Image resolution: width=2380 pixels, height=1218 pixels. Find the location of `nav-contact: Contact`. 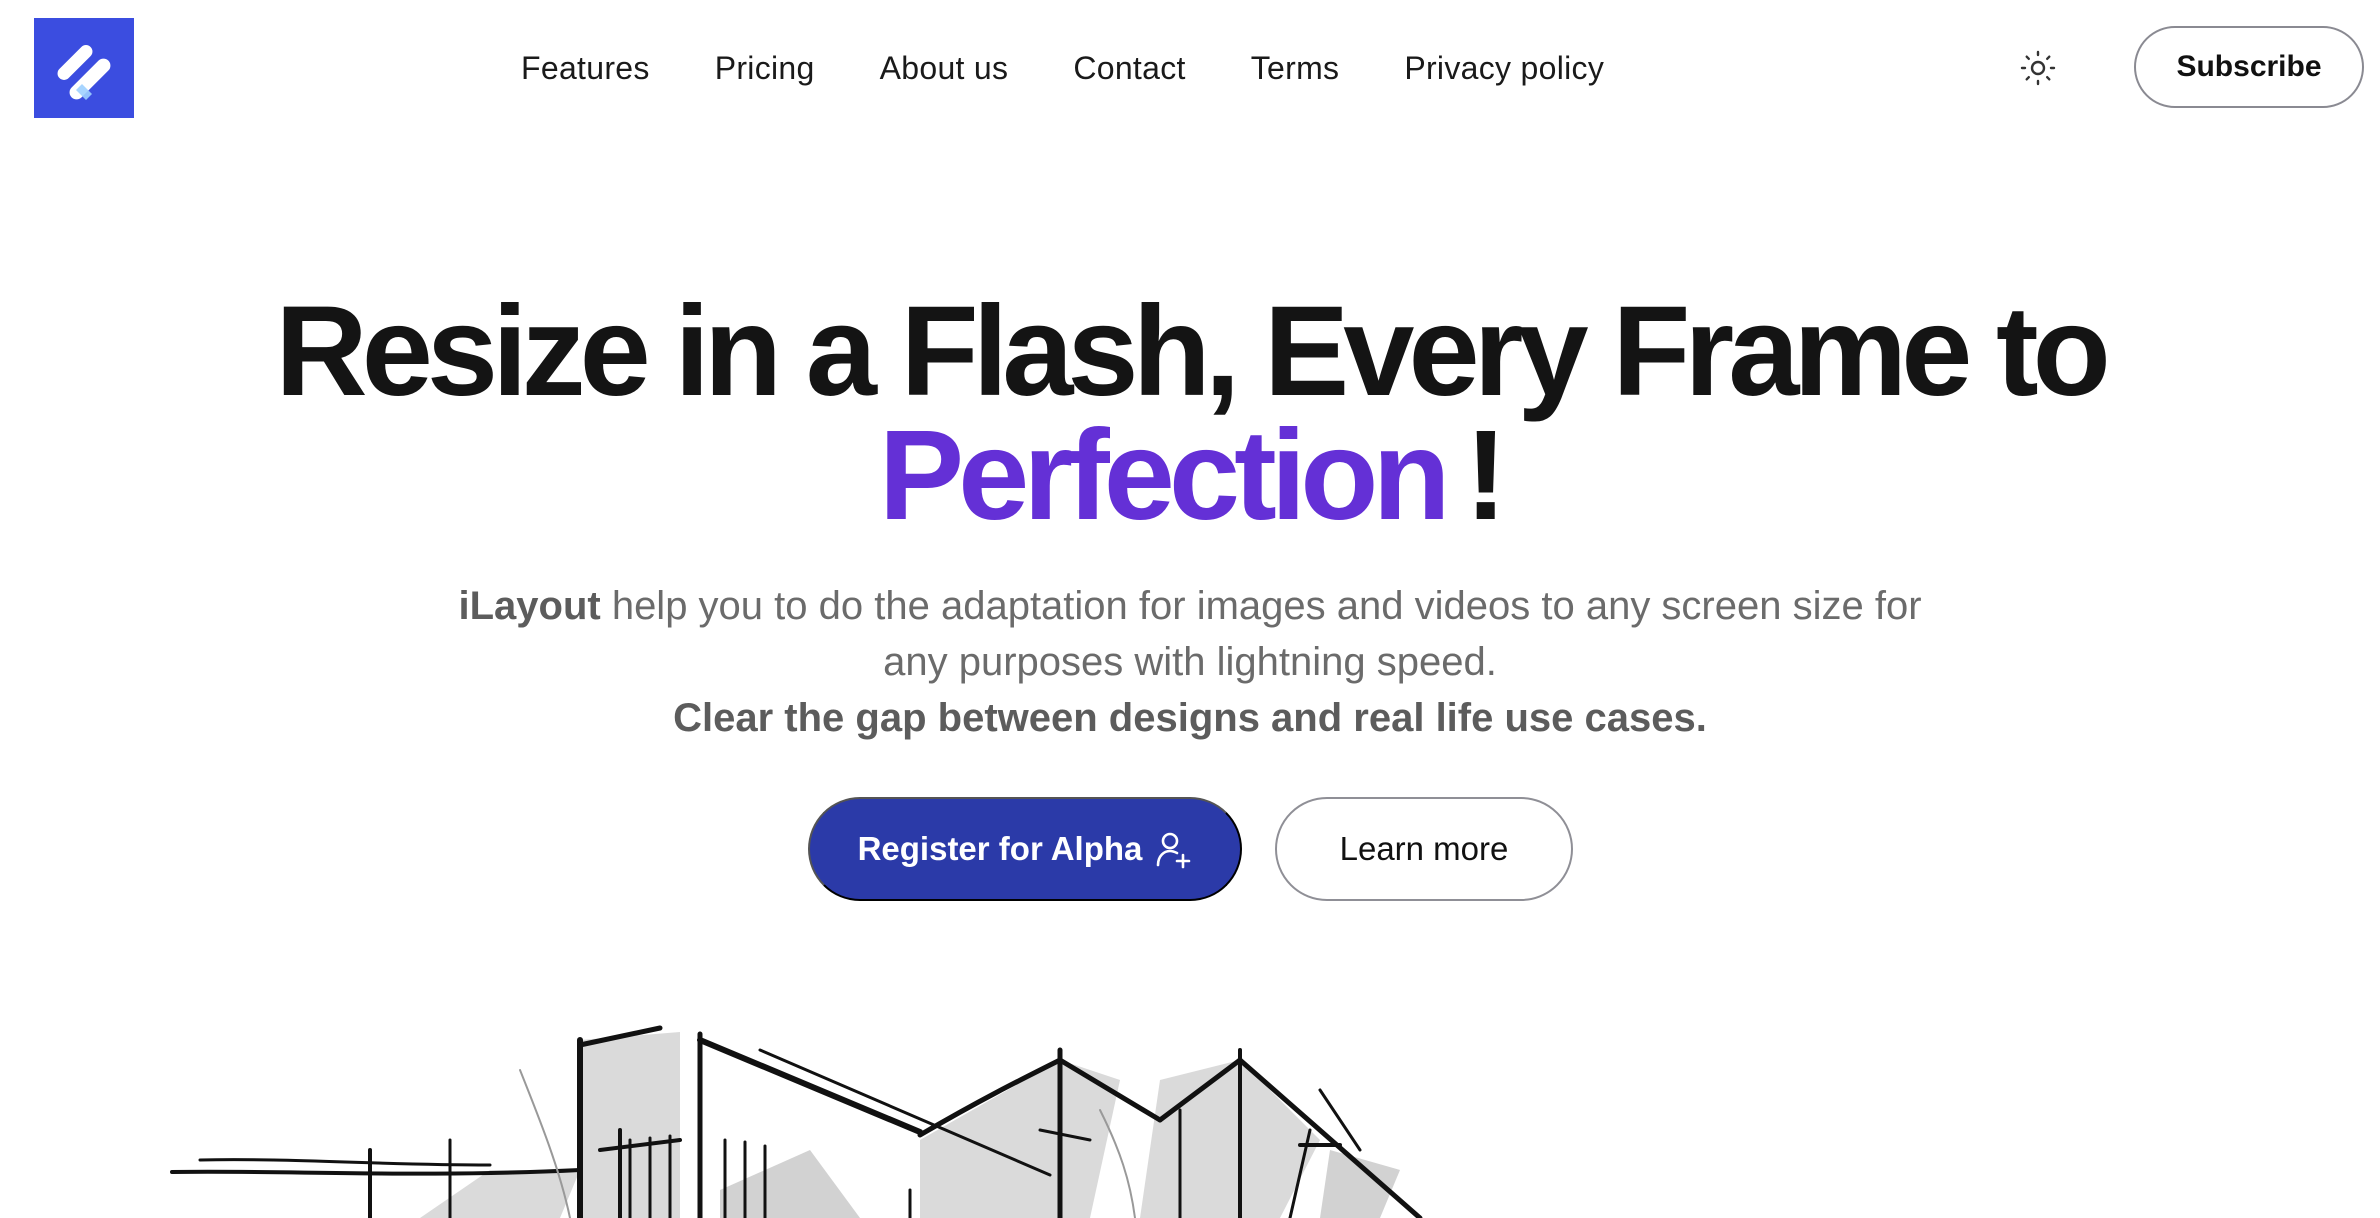

nav-contact: Contact is located at coordinates (1129, 68).